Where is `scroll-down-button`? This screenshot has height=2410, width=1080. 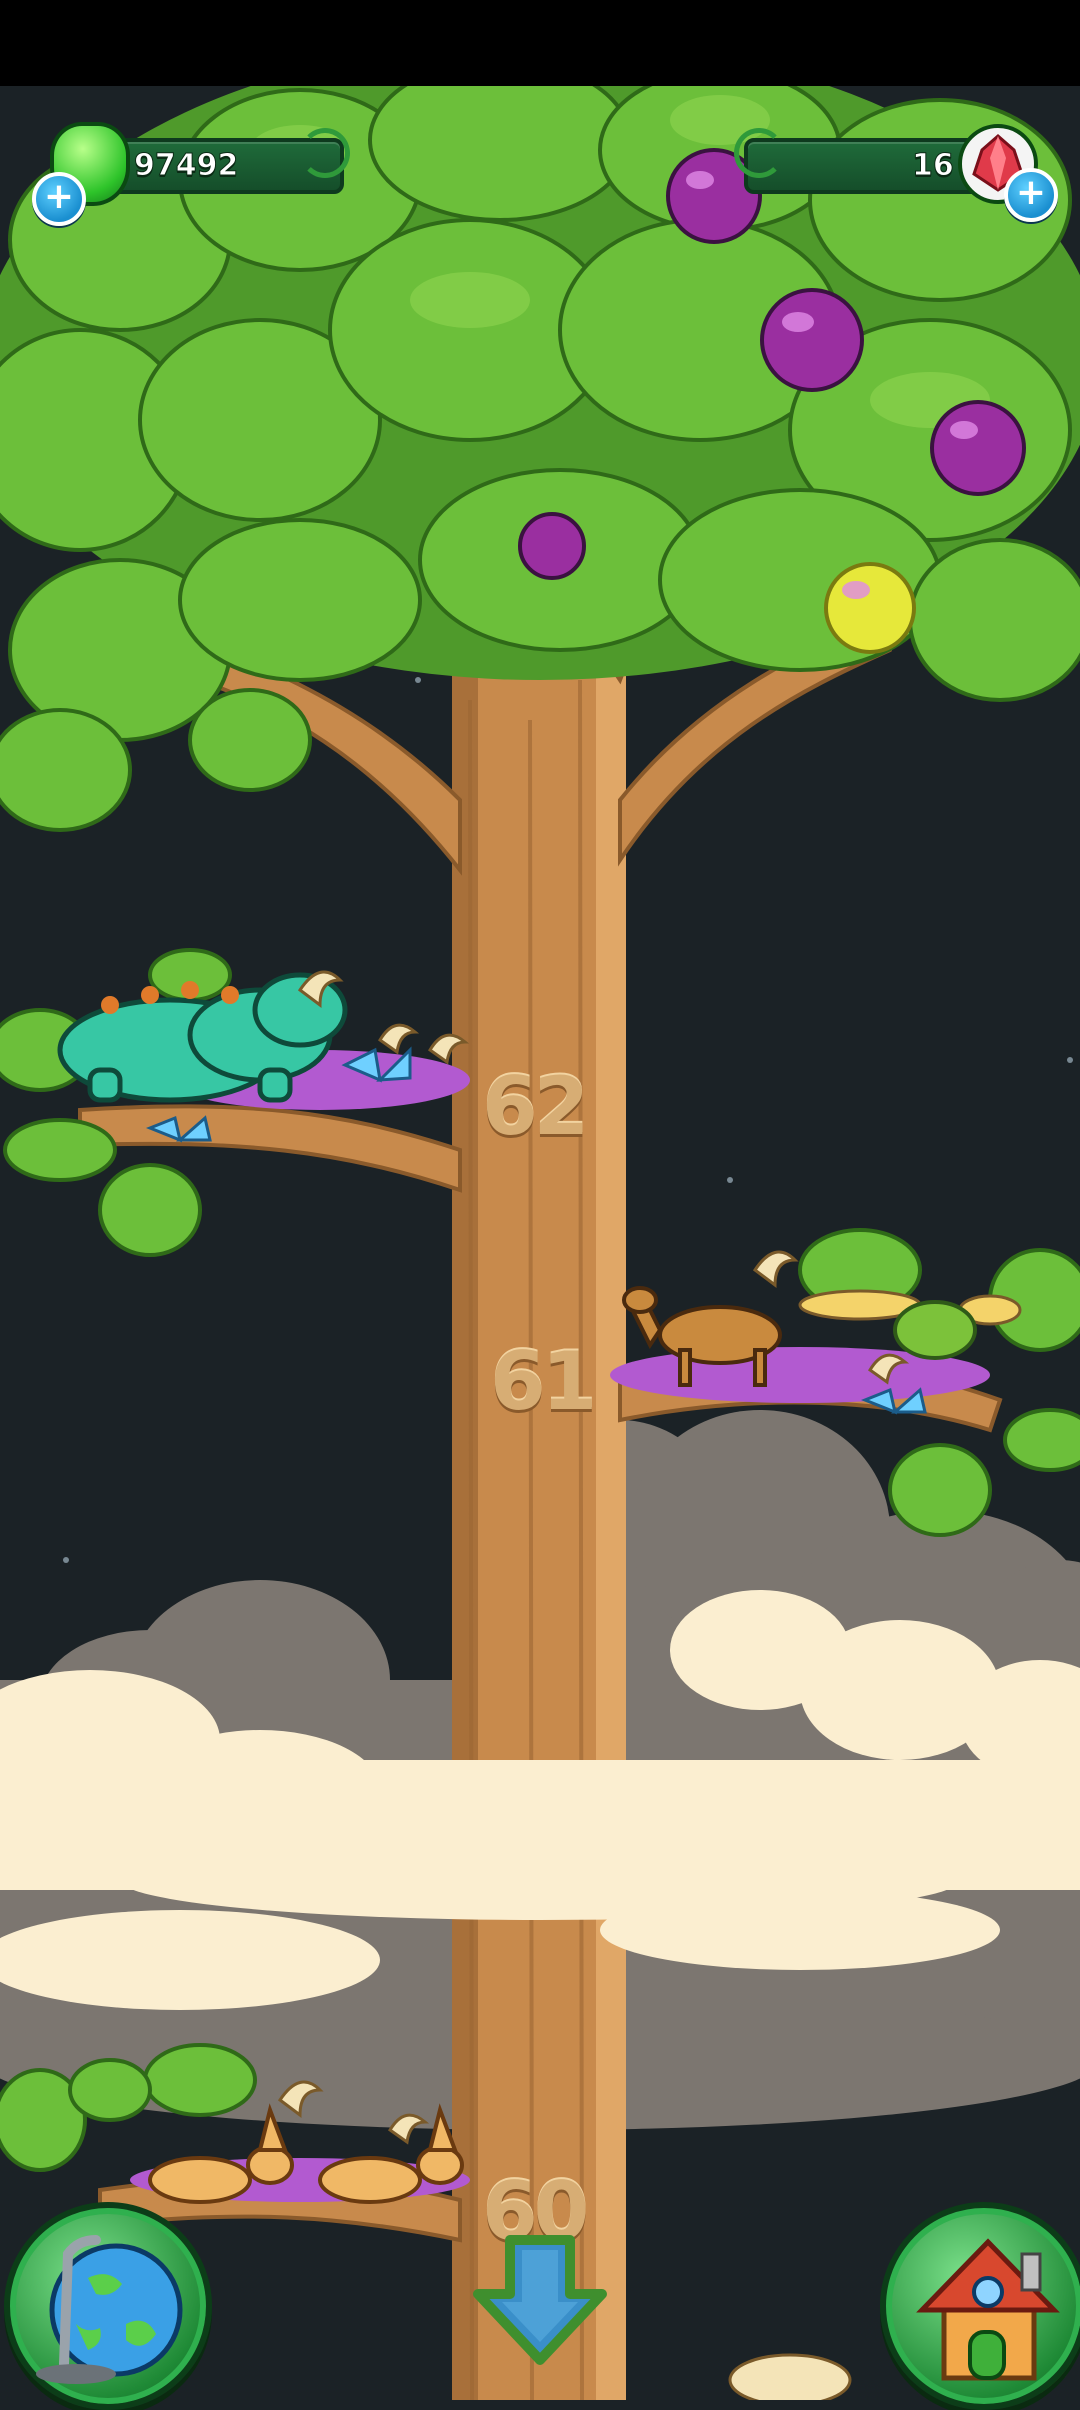 scroll-down-button is located at coordinates (540, 2300).